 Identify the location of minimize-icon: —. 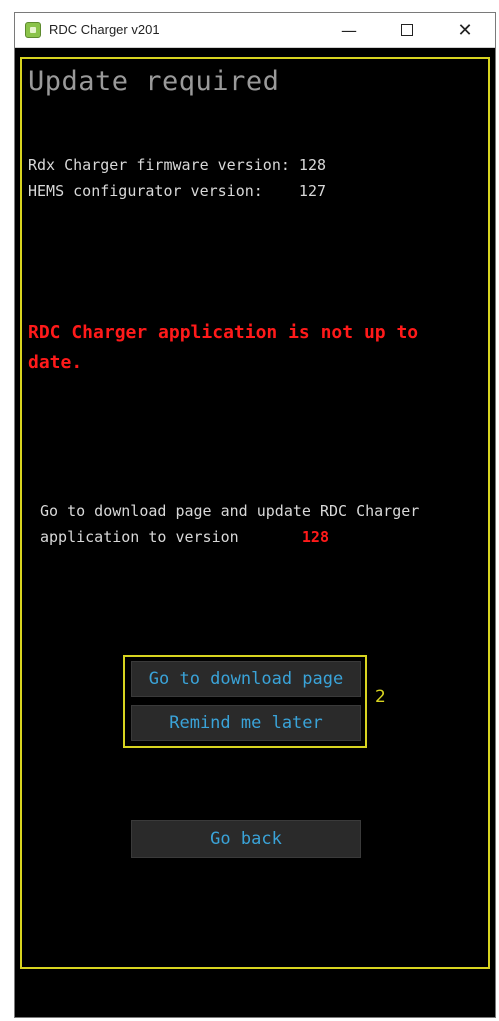
(349, 30).